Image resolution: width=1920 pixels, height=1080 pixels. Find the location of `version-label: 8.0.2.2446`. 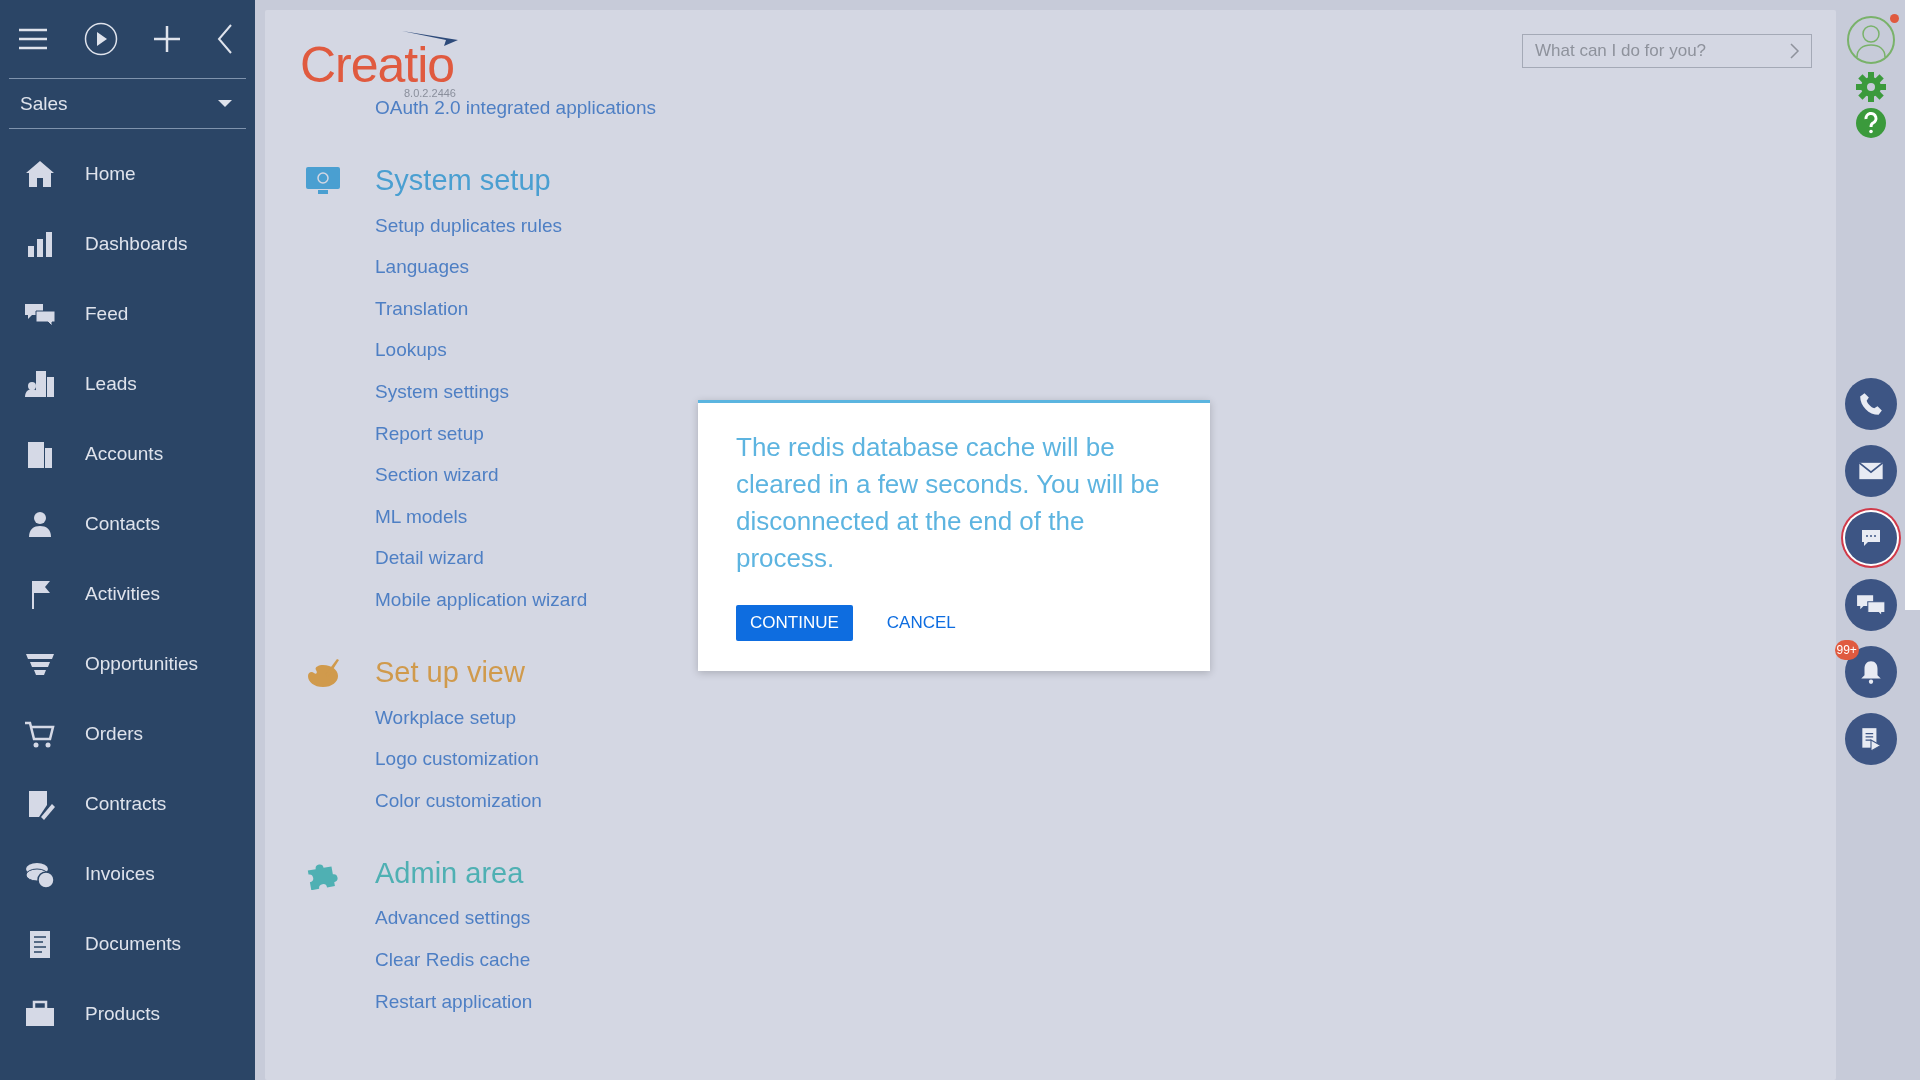

version-label: 8.0.2.2446 is located at coordinates (430, 93).